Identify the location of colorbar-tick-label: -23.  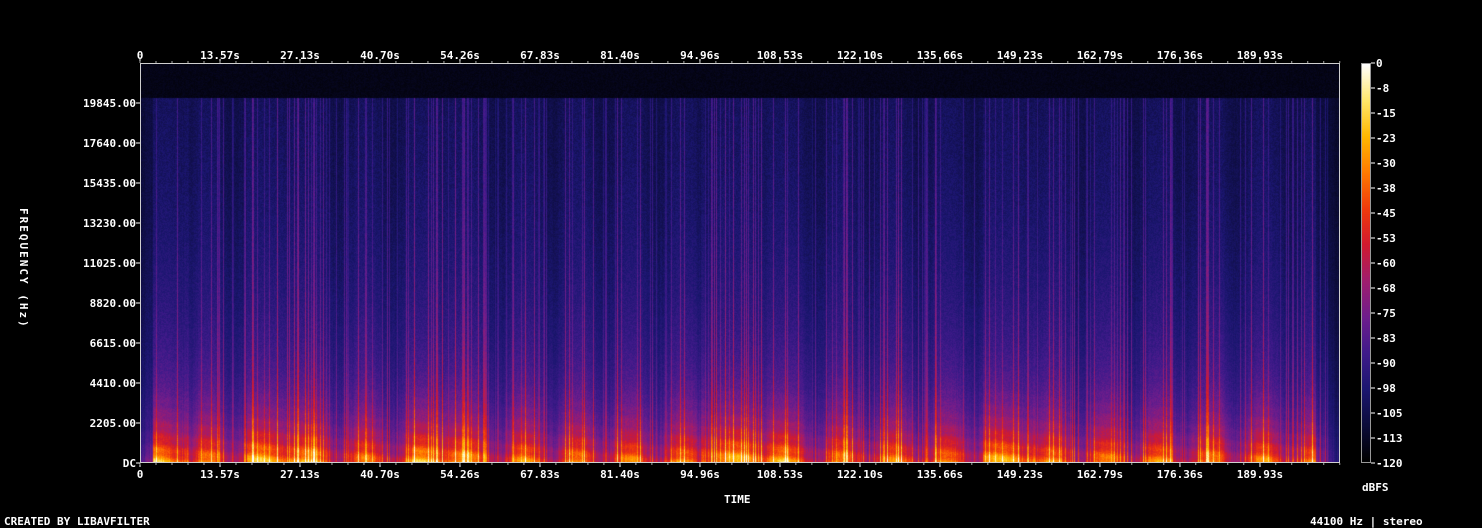
(1386, 138).